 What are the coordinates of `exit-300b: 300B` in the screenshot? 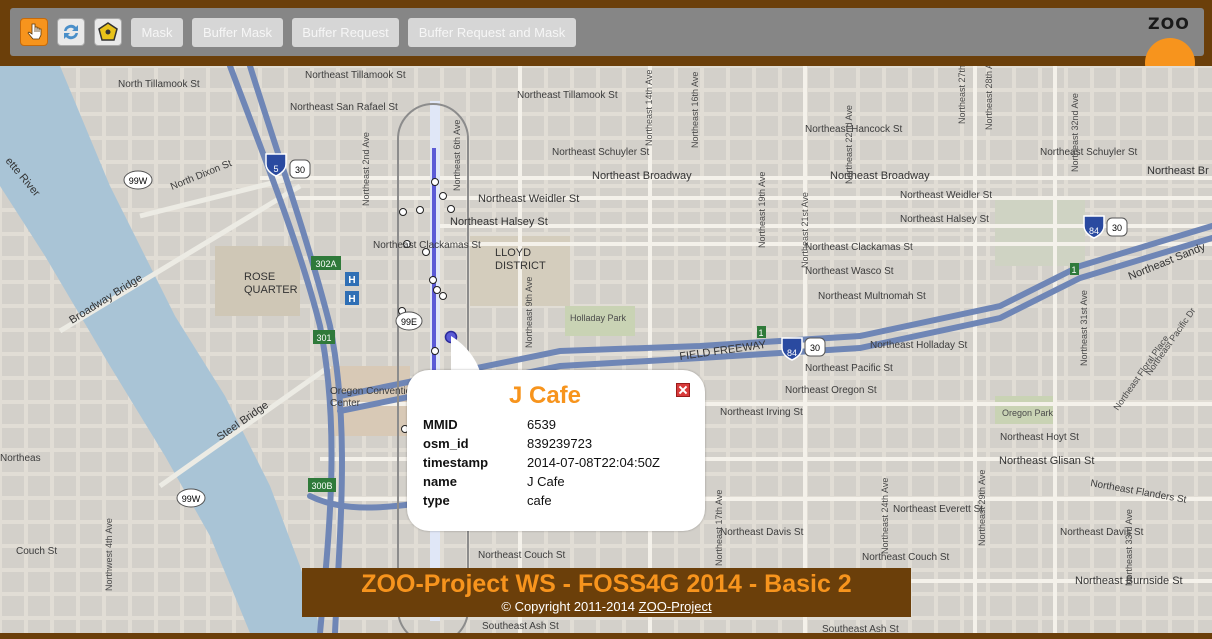 It's located at (322, 485).